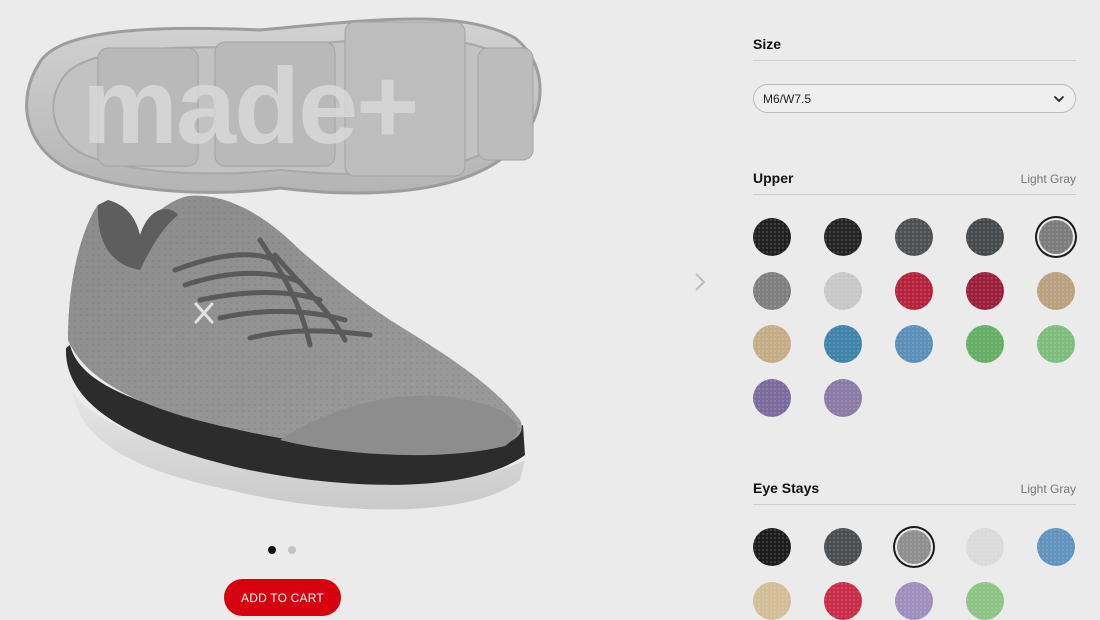  I want to click on size-selected-value: M6/W7.5, so click(787, 98).